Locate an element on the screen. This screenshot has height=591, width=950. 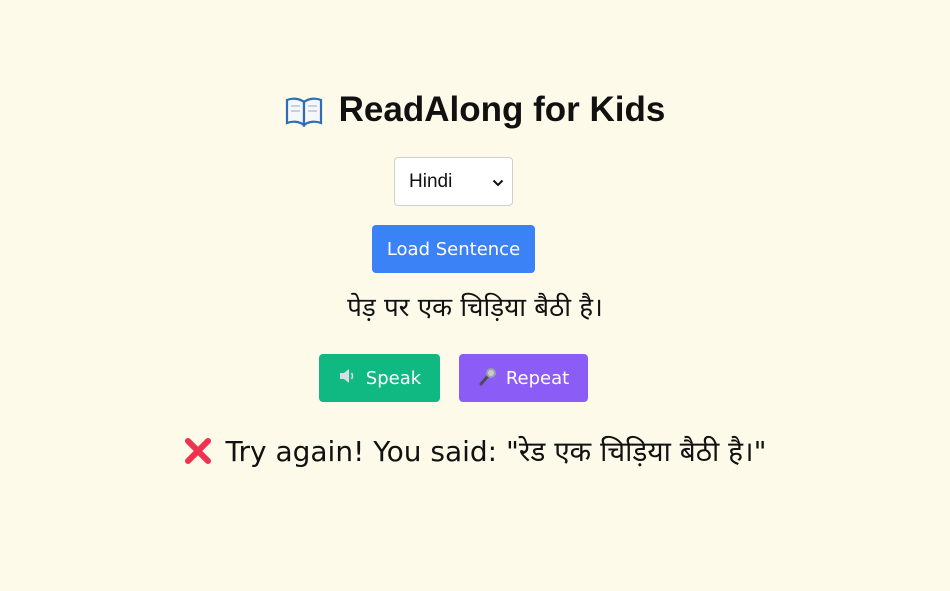
load-sentence-label: Load Sentence is located at coordinates (453, 249).